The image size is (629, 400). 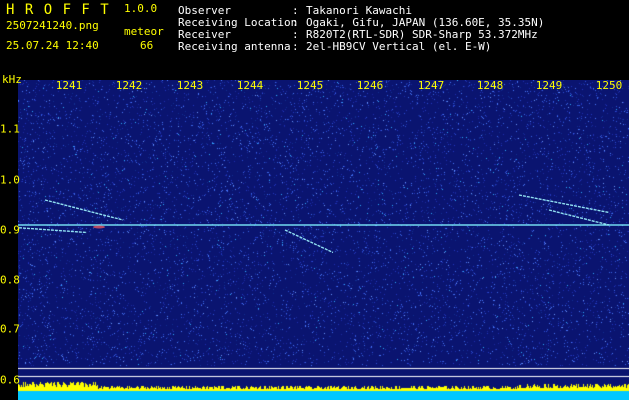 I want to click on y-tick: 0.8, so click(x=10, y=280).